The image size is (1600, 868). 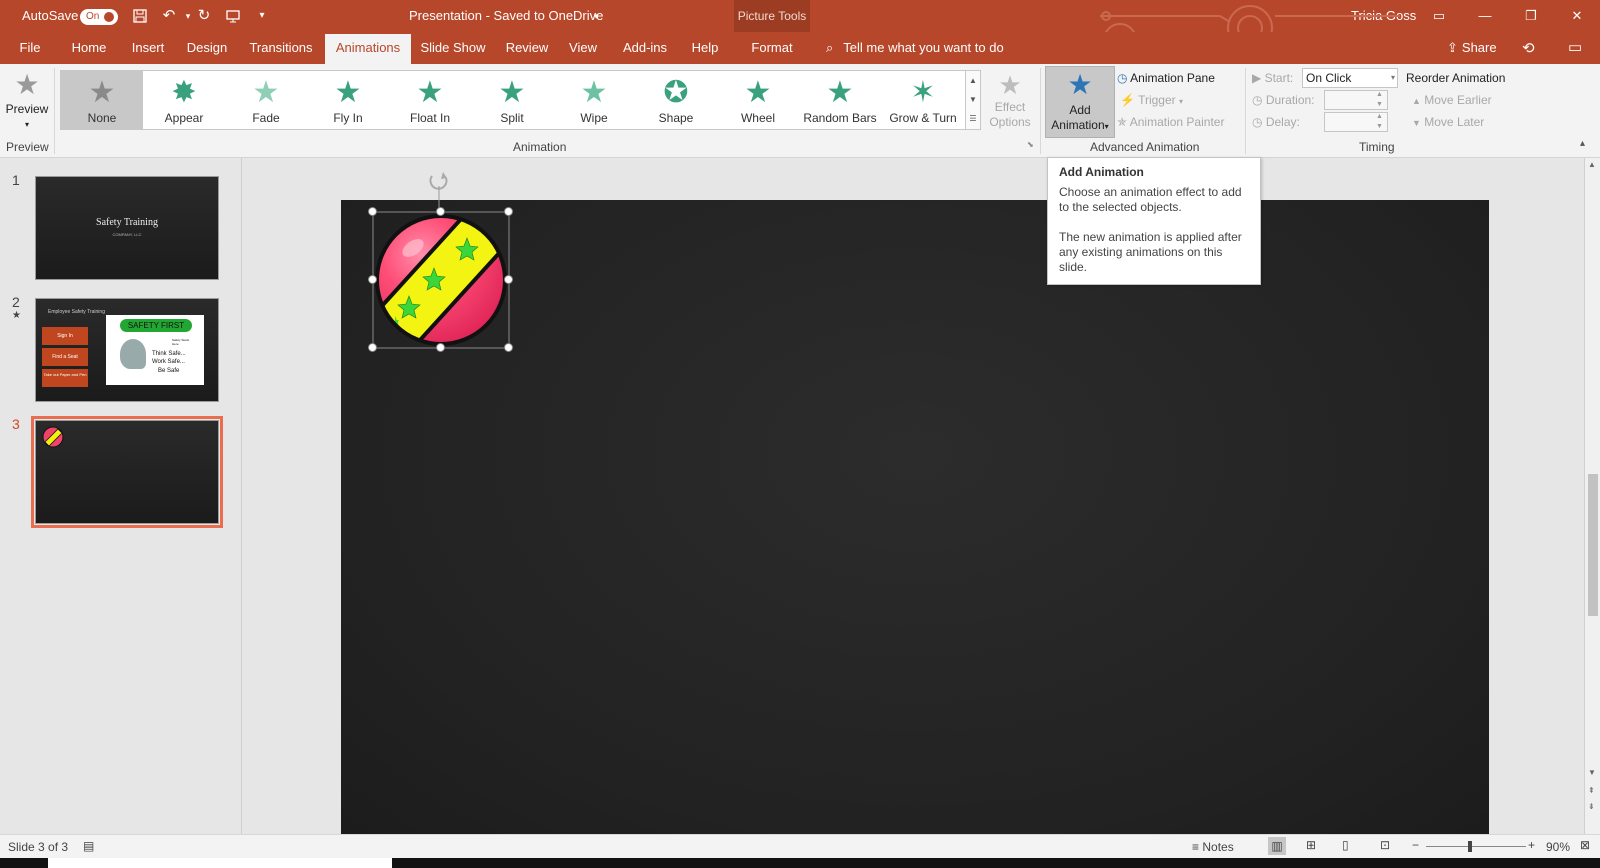 I want to click on slideshow-view-icon: ⊡, so click(x=1385, y=845).